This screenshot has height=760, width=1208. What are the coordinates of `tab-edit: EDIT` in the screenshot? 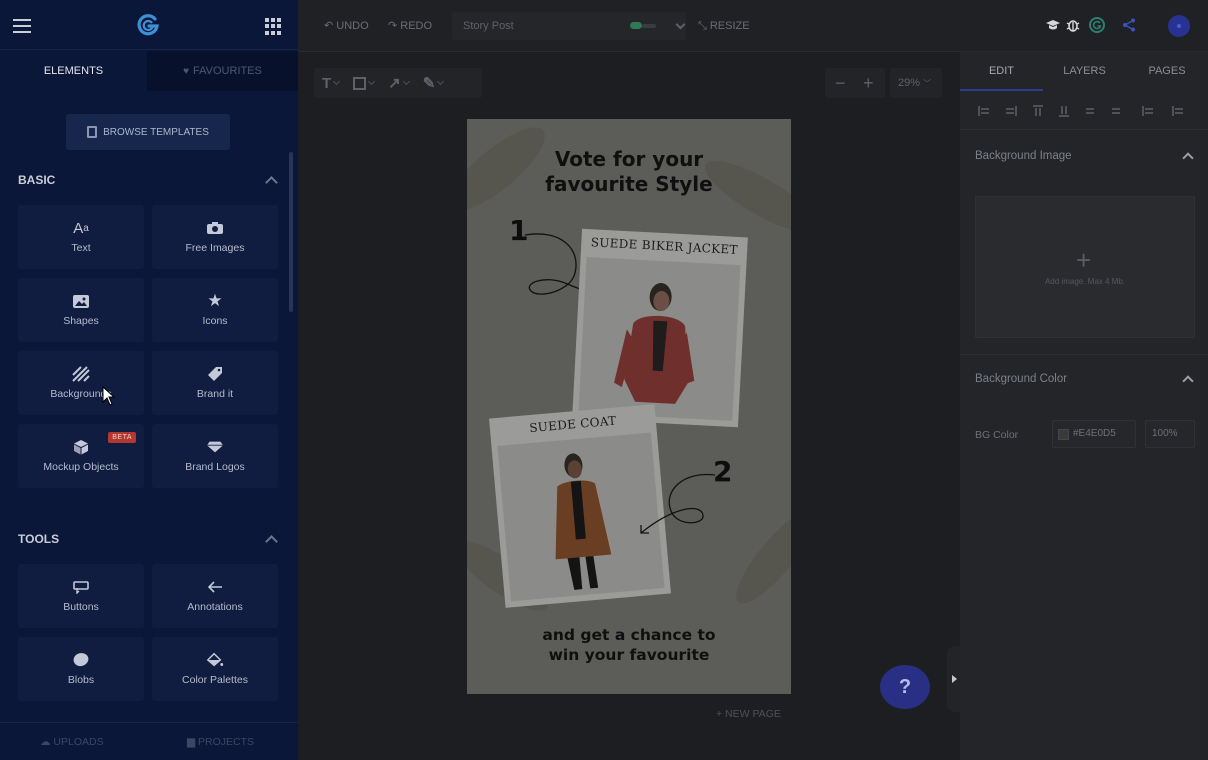 It's located at (1001, 71).